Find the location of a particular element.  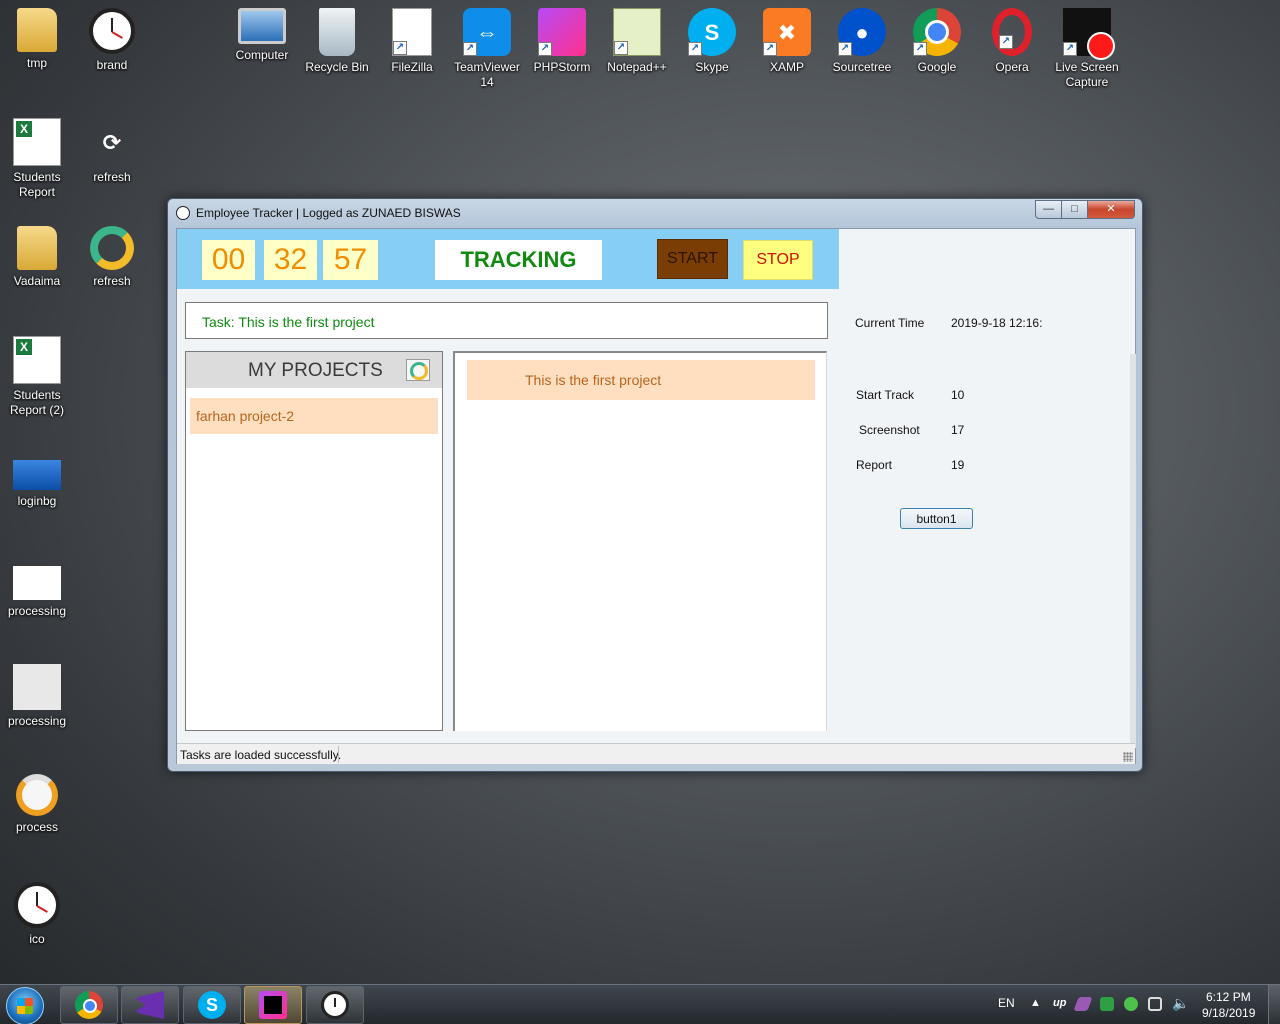

desktop-icon-tmp: tmp is located at coordinates (37, 39).